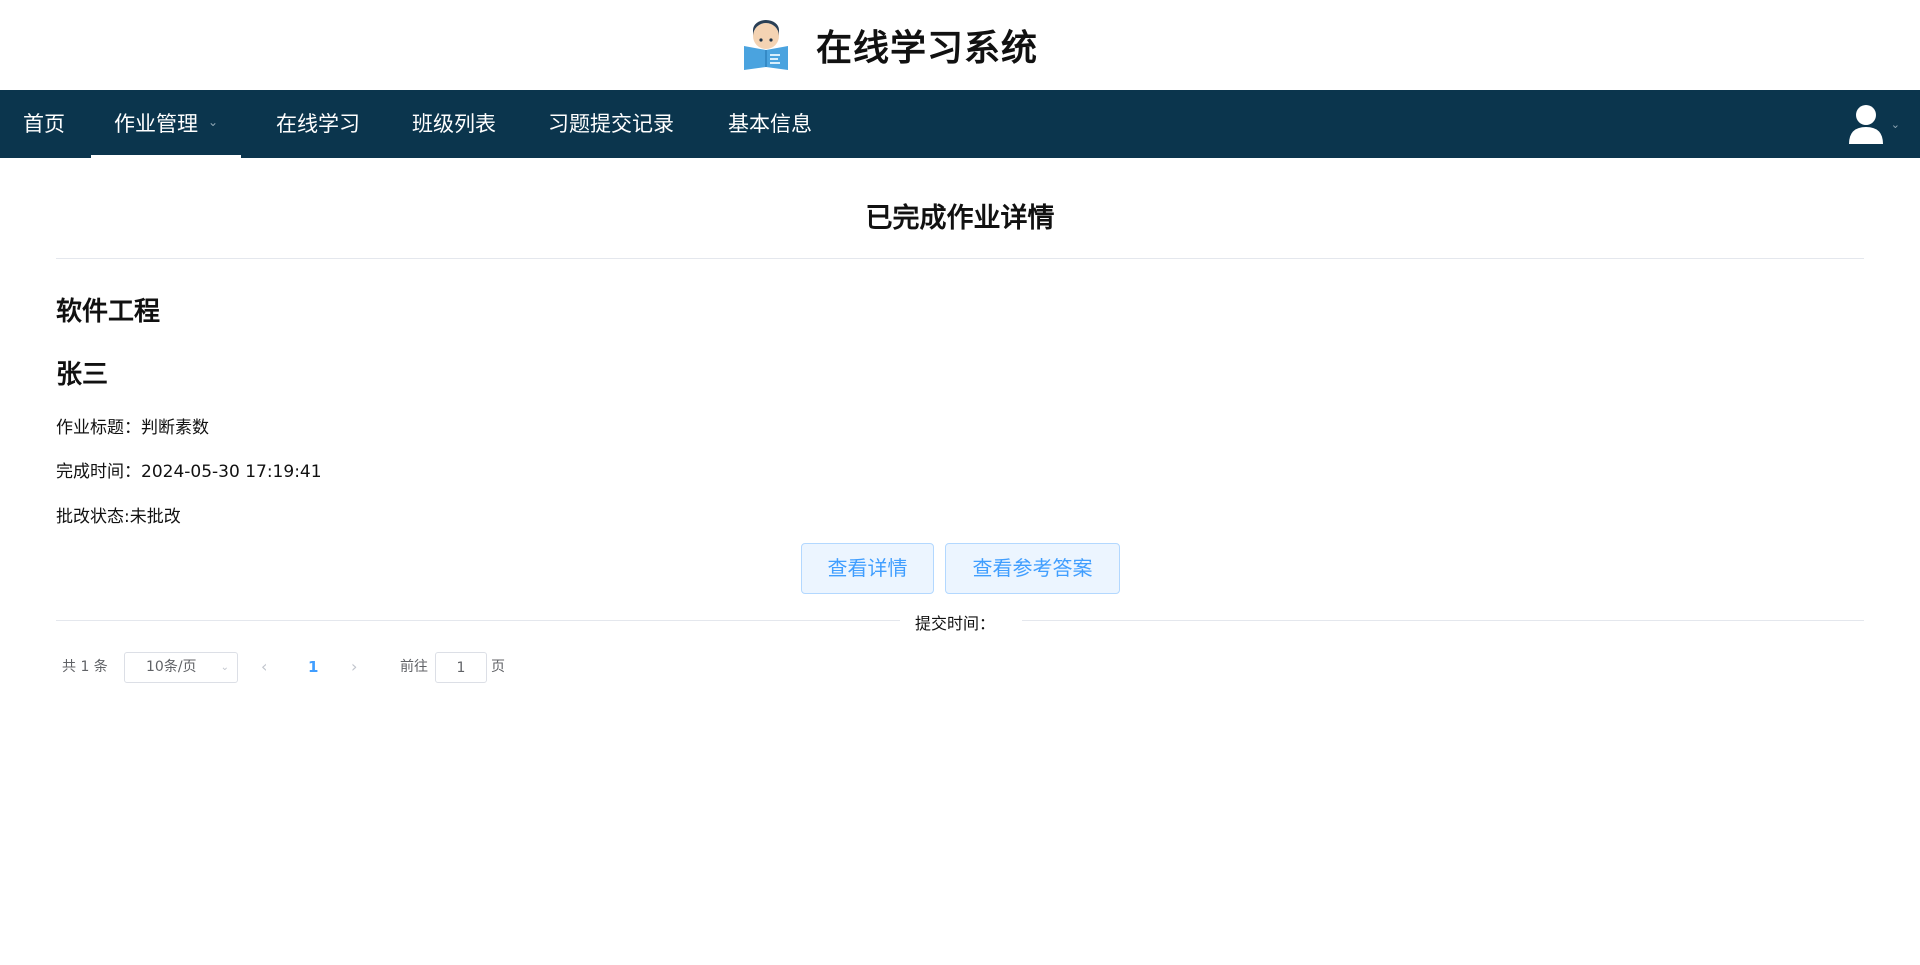 The image size is (1920, 965). I want to click on content-divider-left, so click(478, 620).